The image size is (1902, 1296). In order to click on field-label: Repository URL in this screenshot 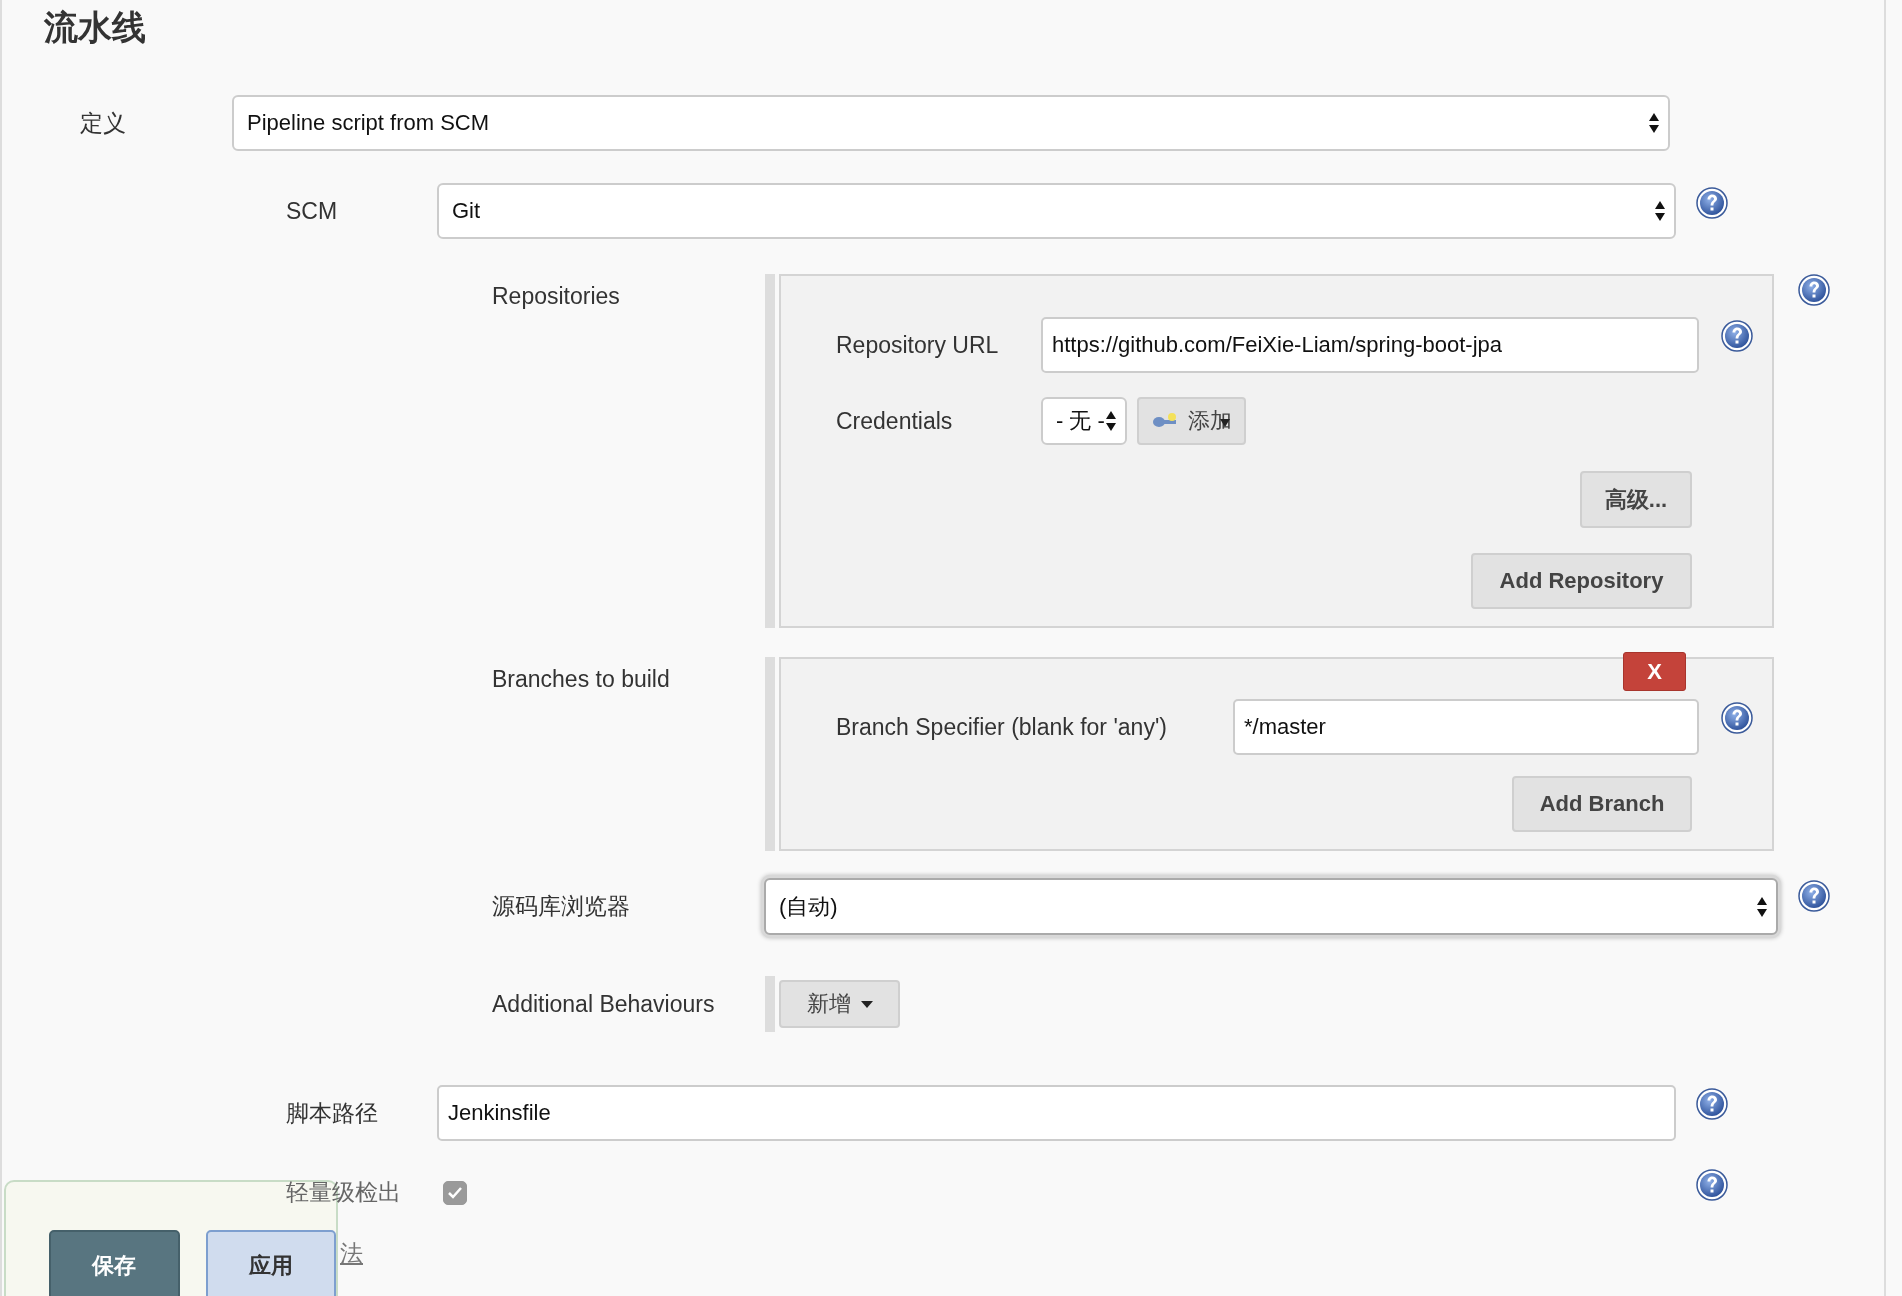, I will do `click(917, 345)`.